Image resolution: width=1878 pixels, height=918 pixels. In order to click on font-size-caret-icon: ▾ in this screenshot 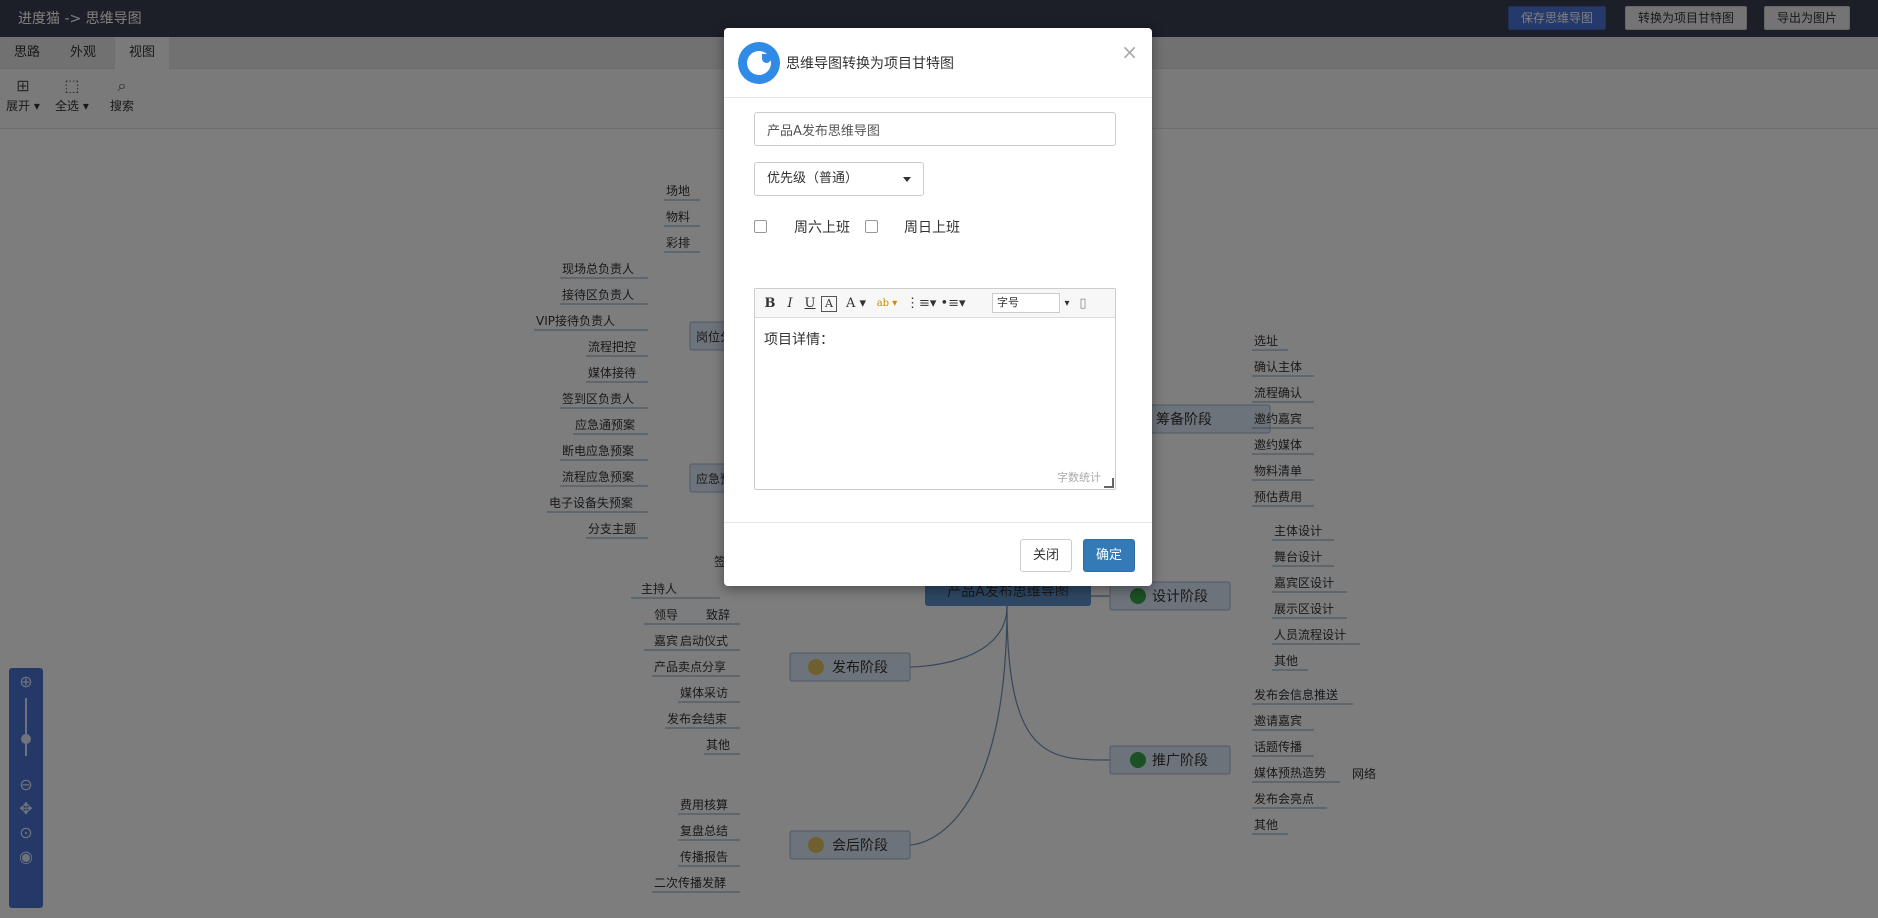, I will do `click(1067, 304)`.